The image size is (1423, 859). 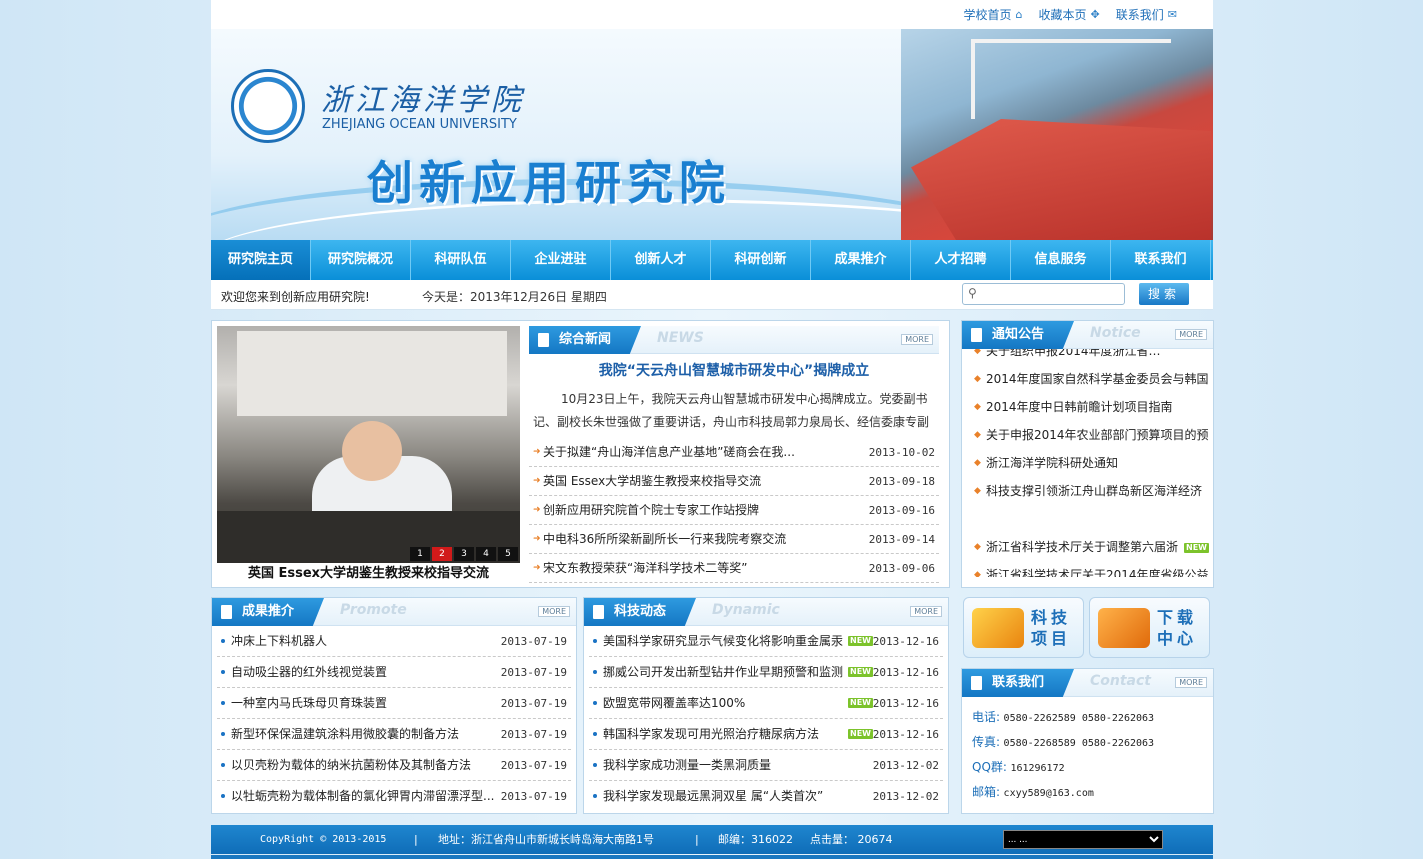 I want to click on research-project-line2: 项目, so click(x=1050, y=638).